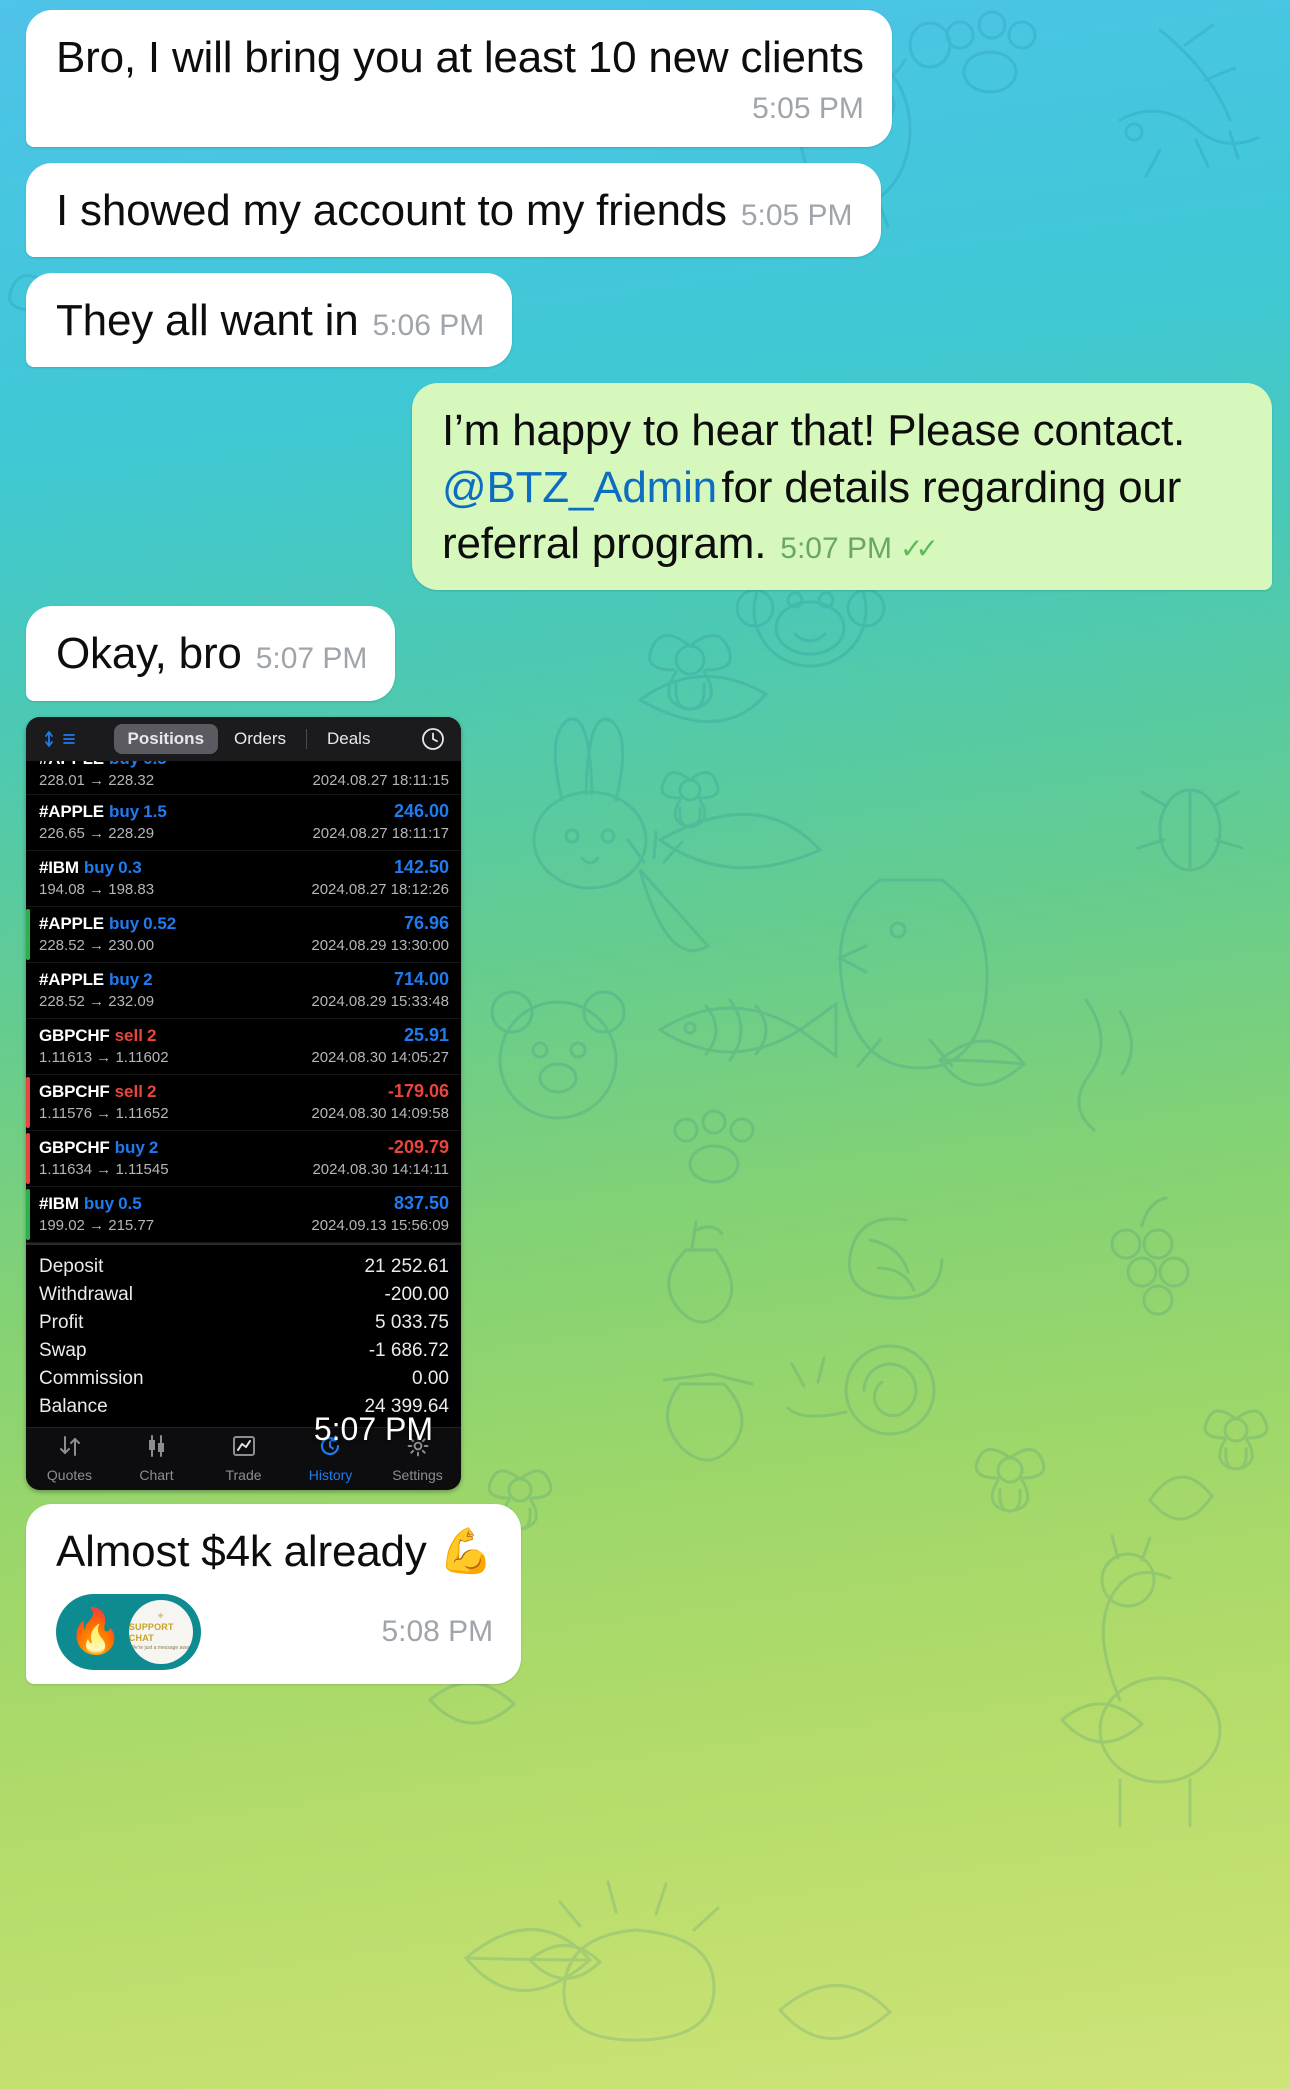 This screenshot has height=2089, width=1290. Describe the element at coordinates (243, 1458) in the screenshot. I see `nav-item-trade: Trade` at that location.